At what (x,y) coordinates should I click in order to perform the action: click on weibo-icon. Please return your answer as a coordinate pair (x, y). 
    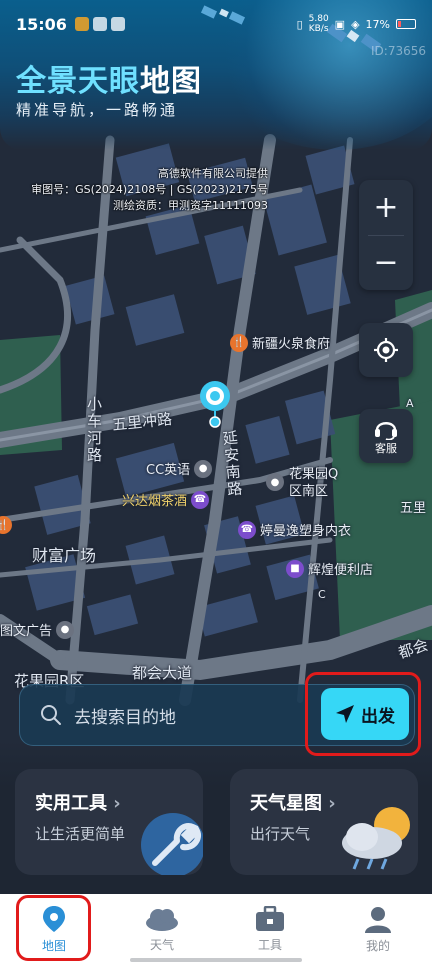
    Looking at the image, I should click on (81, 24).